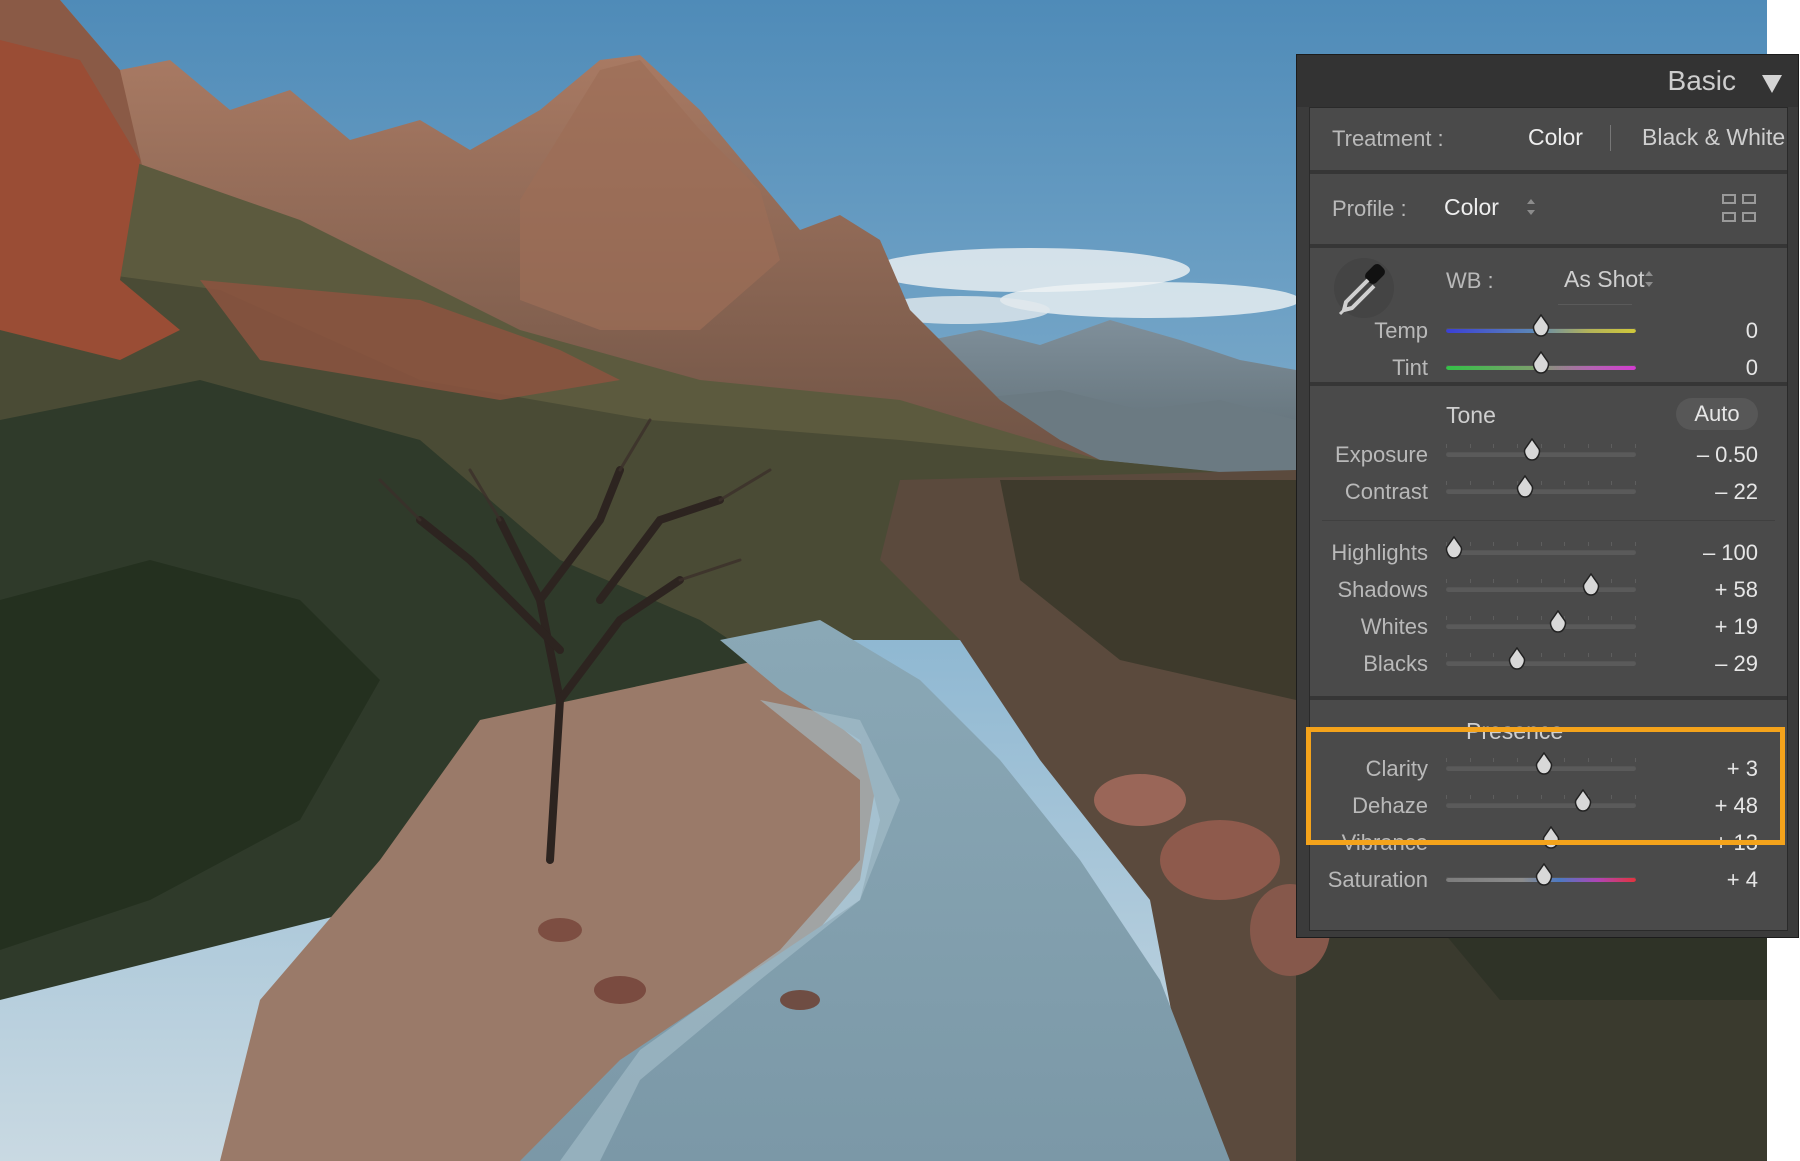 The width and height of the screenshot is (1800, 1161). What do you see at coordinates (1703, 331) in the screenshot?
I see `temp-value: 0` at bounding box center [1703, 331].